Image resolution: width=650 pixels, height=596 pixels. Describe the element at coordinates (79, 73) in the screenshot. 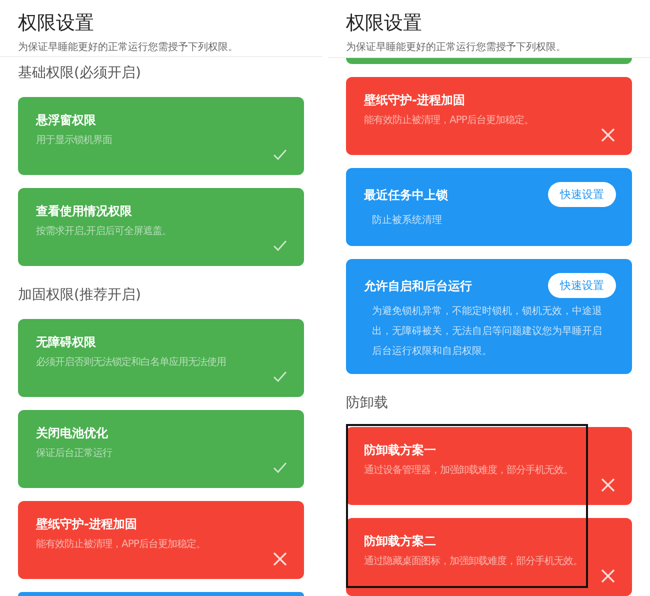

I see `section-heading: 基础权限(必须开启)` at that location.